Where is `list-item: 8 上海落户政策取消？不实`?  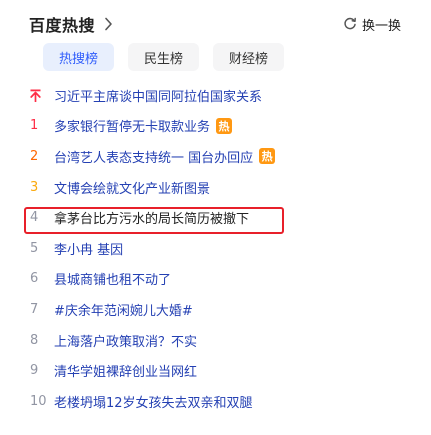 list-item: 8 上海落户政策取消？不实 is located at coordinates (215, 340).